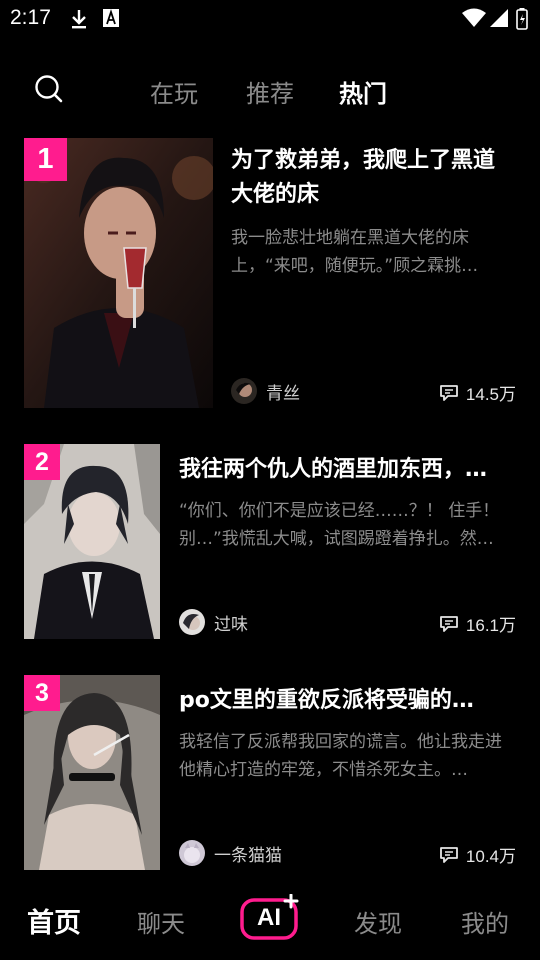 The image size is (540, 960). Describe the element at coordinates (378, 921) in the screenshot. I see `nav-discover: 发现` at that location.